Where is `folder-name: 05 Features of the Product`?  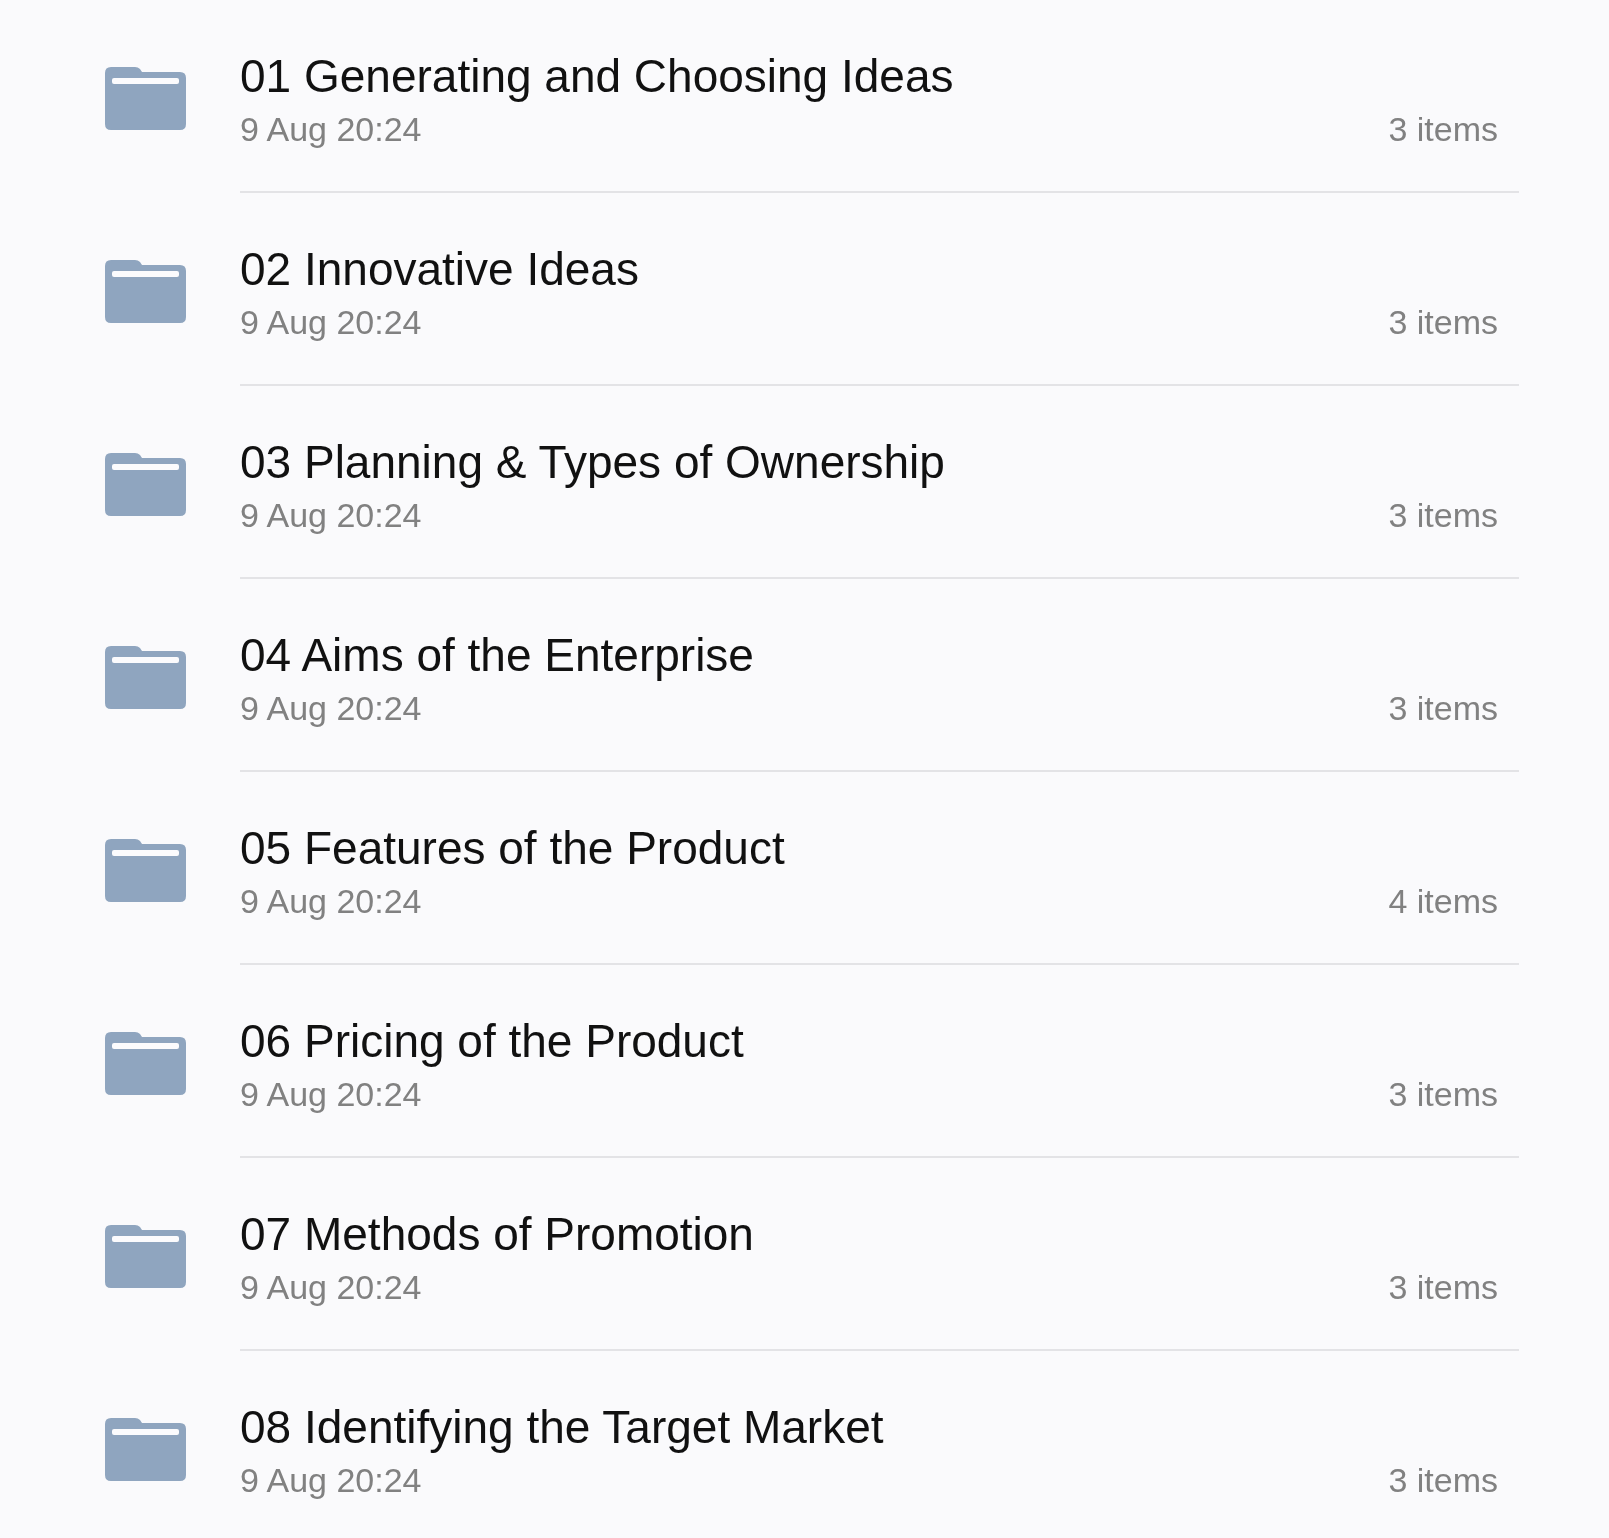 folder-name: 05 Features of the Product is located at coordinates (512, 847).